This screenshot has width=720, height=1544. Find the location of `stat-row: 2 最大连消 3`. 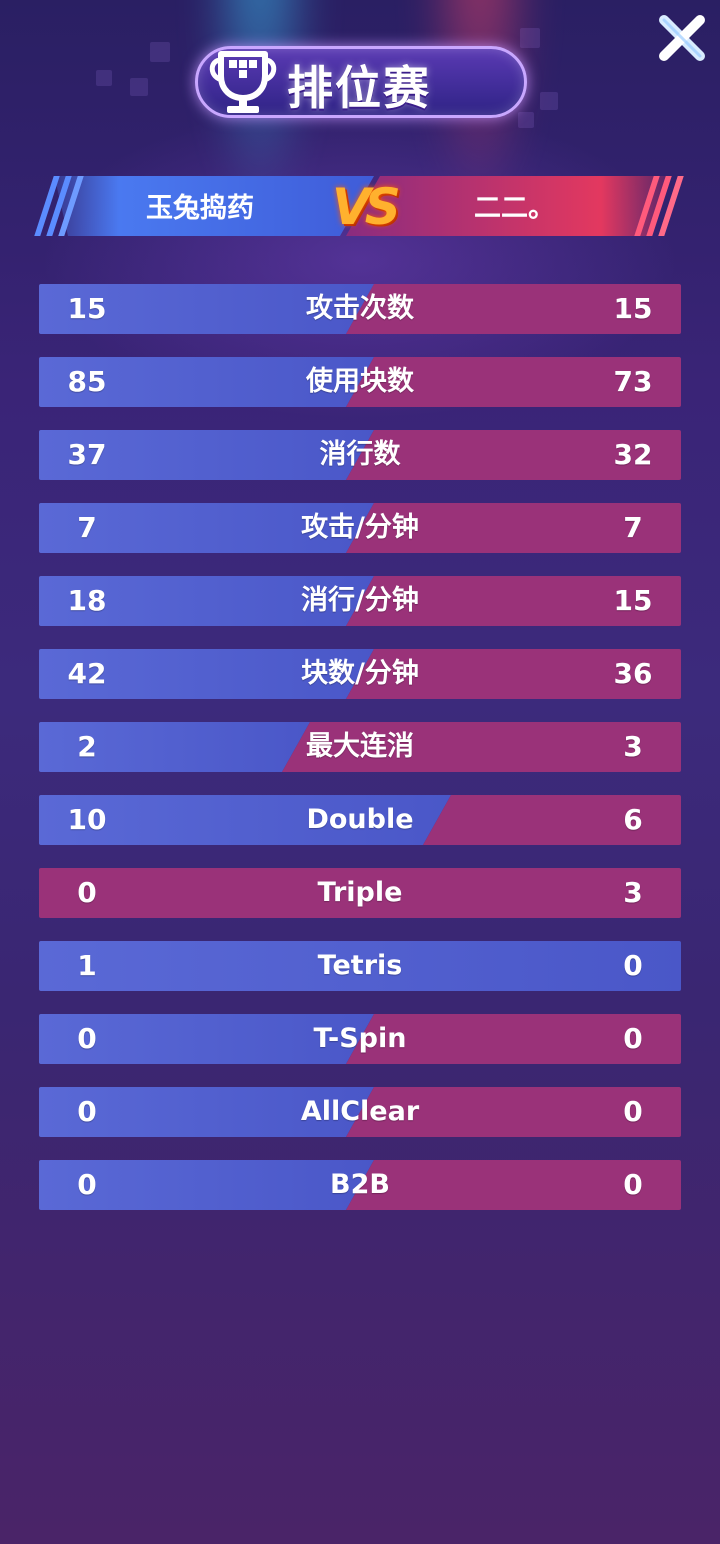

stat-row: 2 最大连消 3 is located at coordinates (360, 747).